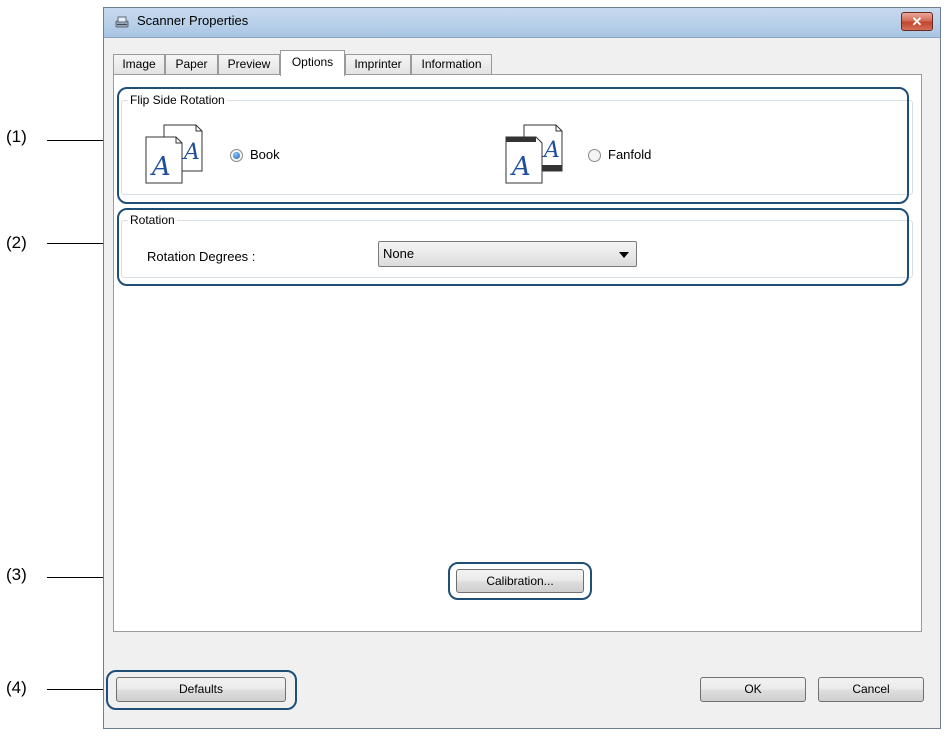 This screenshot has width=948, height=737. What do you see at coordinates (249, 64) in the screenshot?
I see `tab-preview: Preview` at bounding box center [249, 64].